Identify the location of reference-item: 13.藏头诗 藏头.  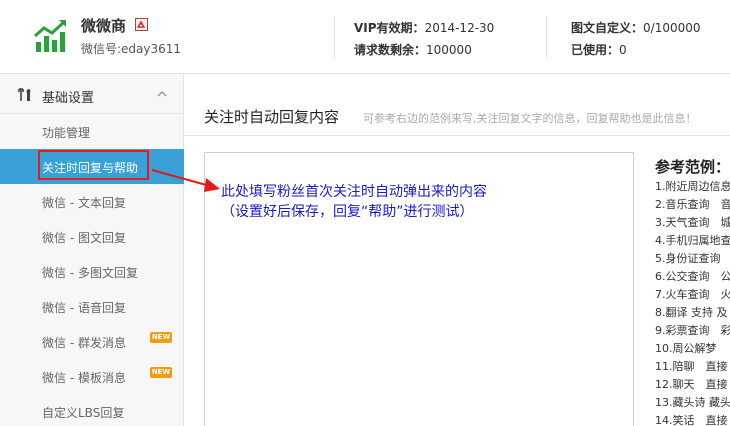
(692, 402).